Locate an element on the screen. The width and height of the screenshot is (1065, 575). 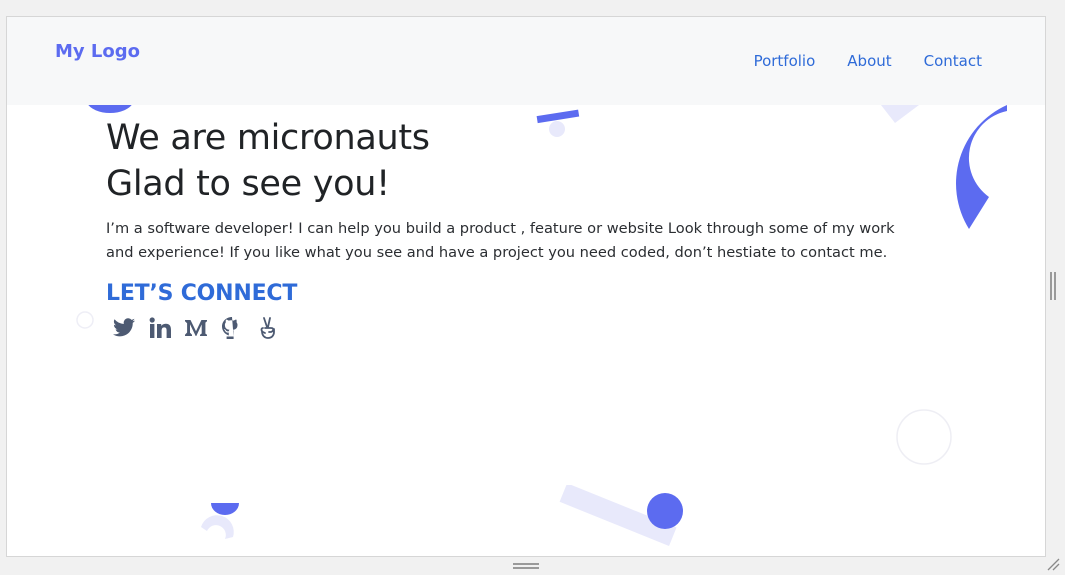
nav-link-portfolio: Portfolio is located at coordinates (785, 61).